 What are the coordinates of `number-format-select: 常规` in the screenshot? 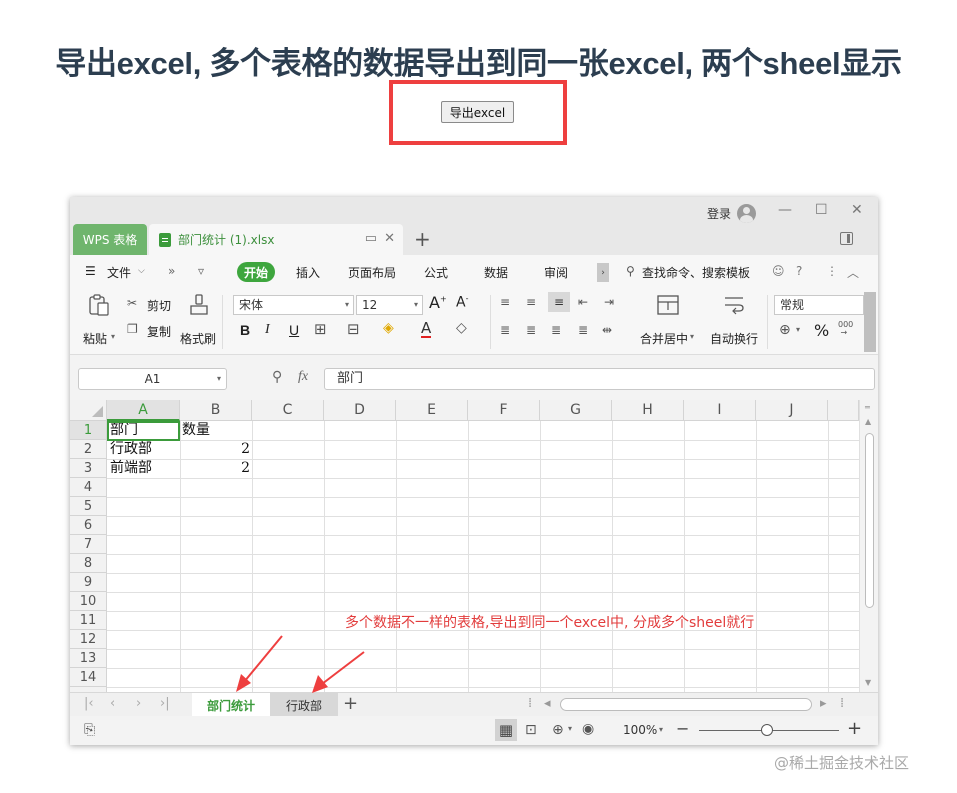 It's located at (819, 305).